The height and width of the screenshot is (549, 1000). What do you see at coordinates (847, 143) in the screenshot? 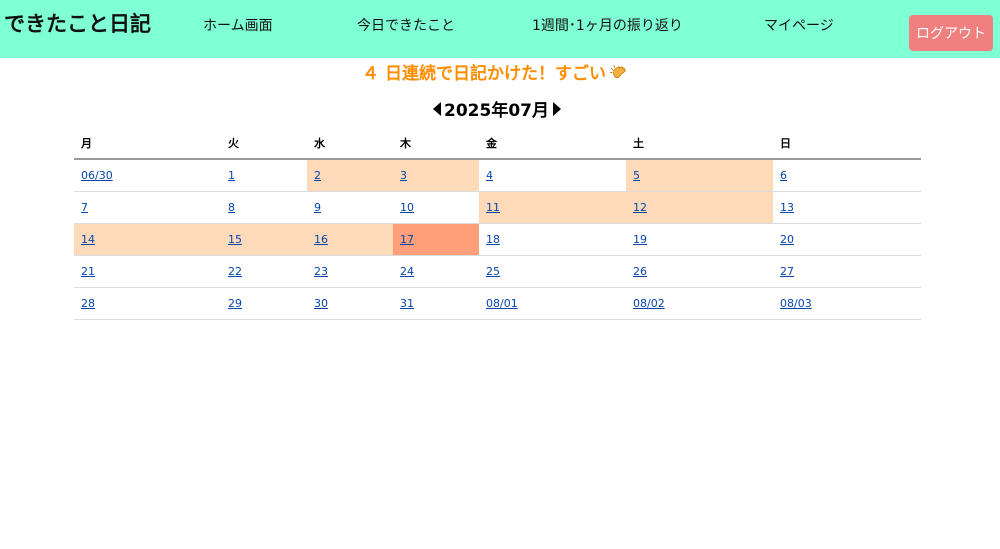
I see `weekday-header: 日` at bounding box center [847, 143].